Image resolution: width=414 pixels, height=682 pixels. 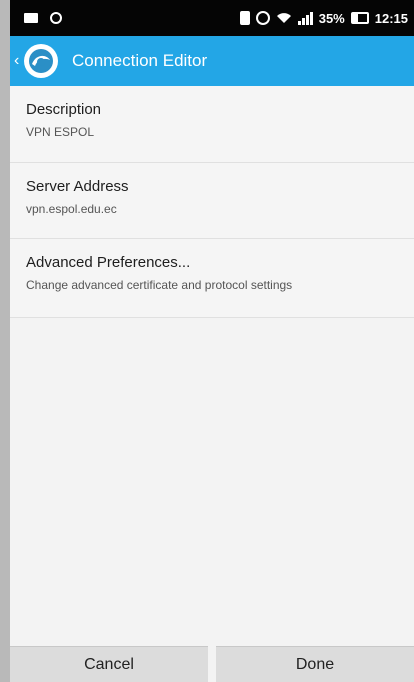 What do you see at coordinates (77, 186) in the screenshot?
I see `server-address-label: Server Address` at bounding box center [77, 186].